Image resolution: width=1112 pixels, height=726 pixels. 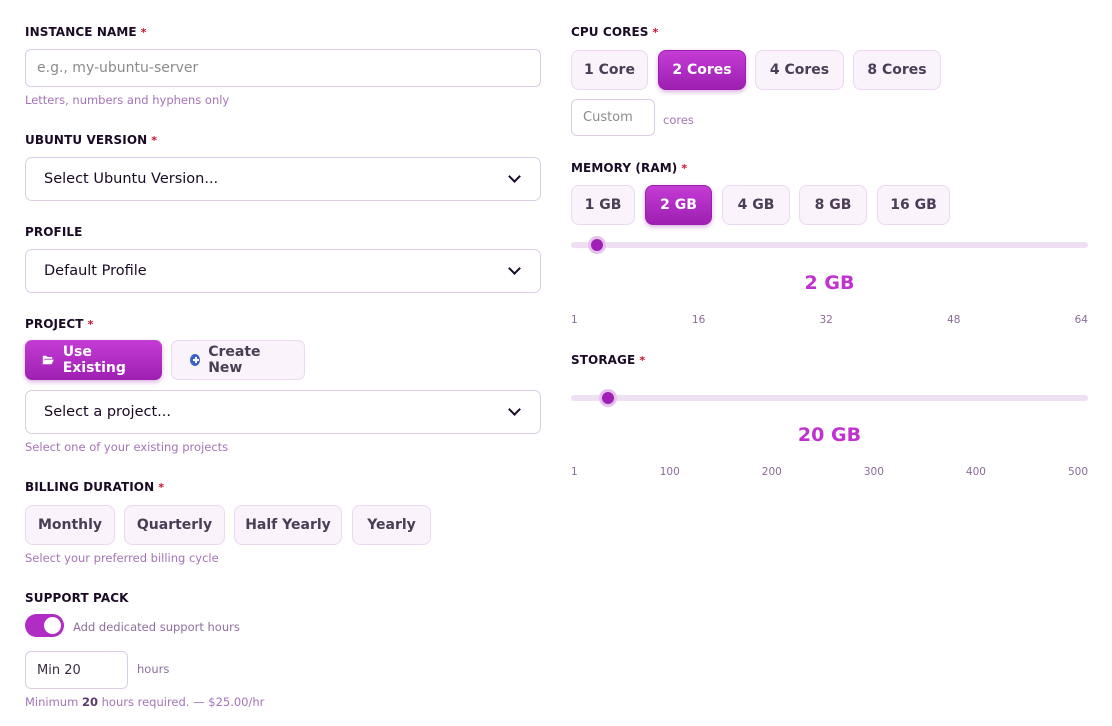 What do you see at coordinates (52, 702) in the screenshot?
I see `support-note-prefix: Minimum` at bounding box center [52, 702].